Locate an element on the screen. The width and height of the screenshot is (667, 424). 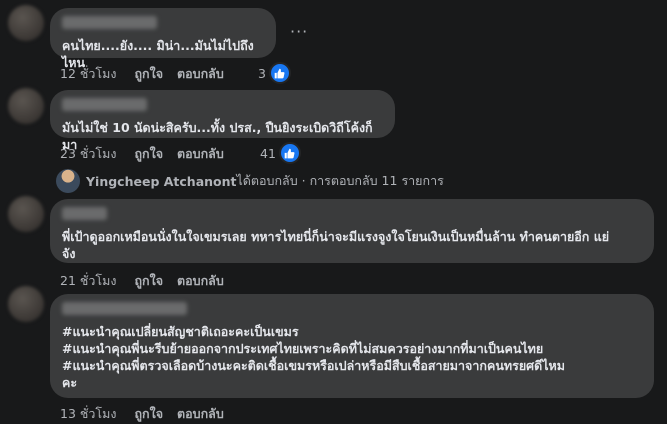
more-options-icon: ··· is located at coordinates (299, 31).